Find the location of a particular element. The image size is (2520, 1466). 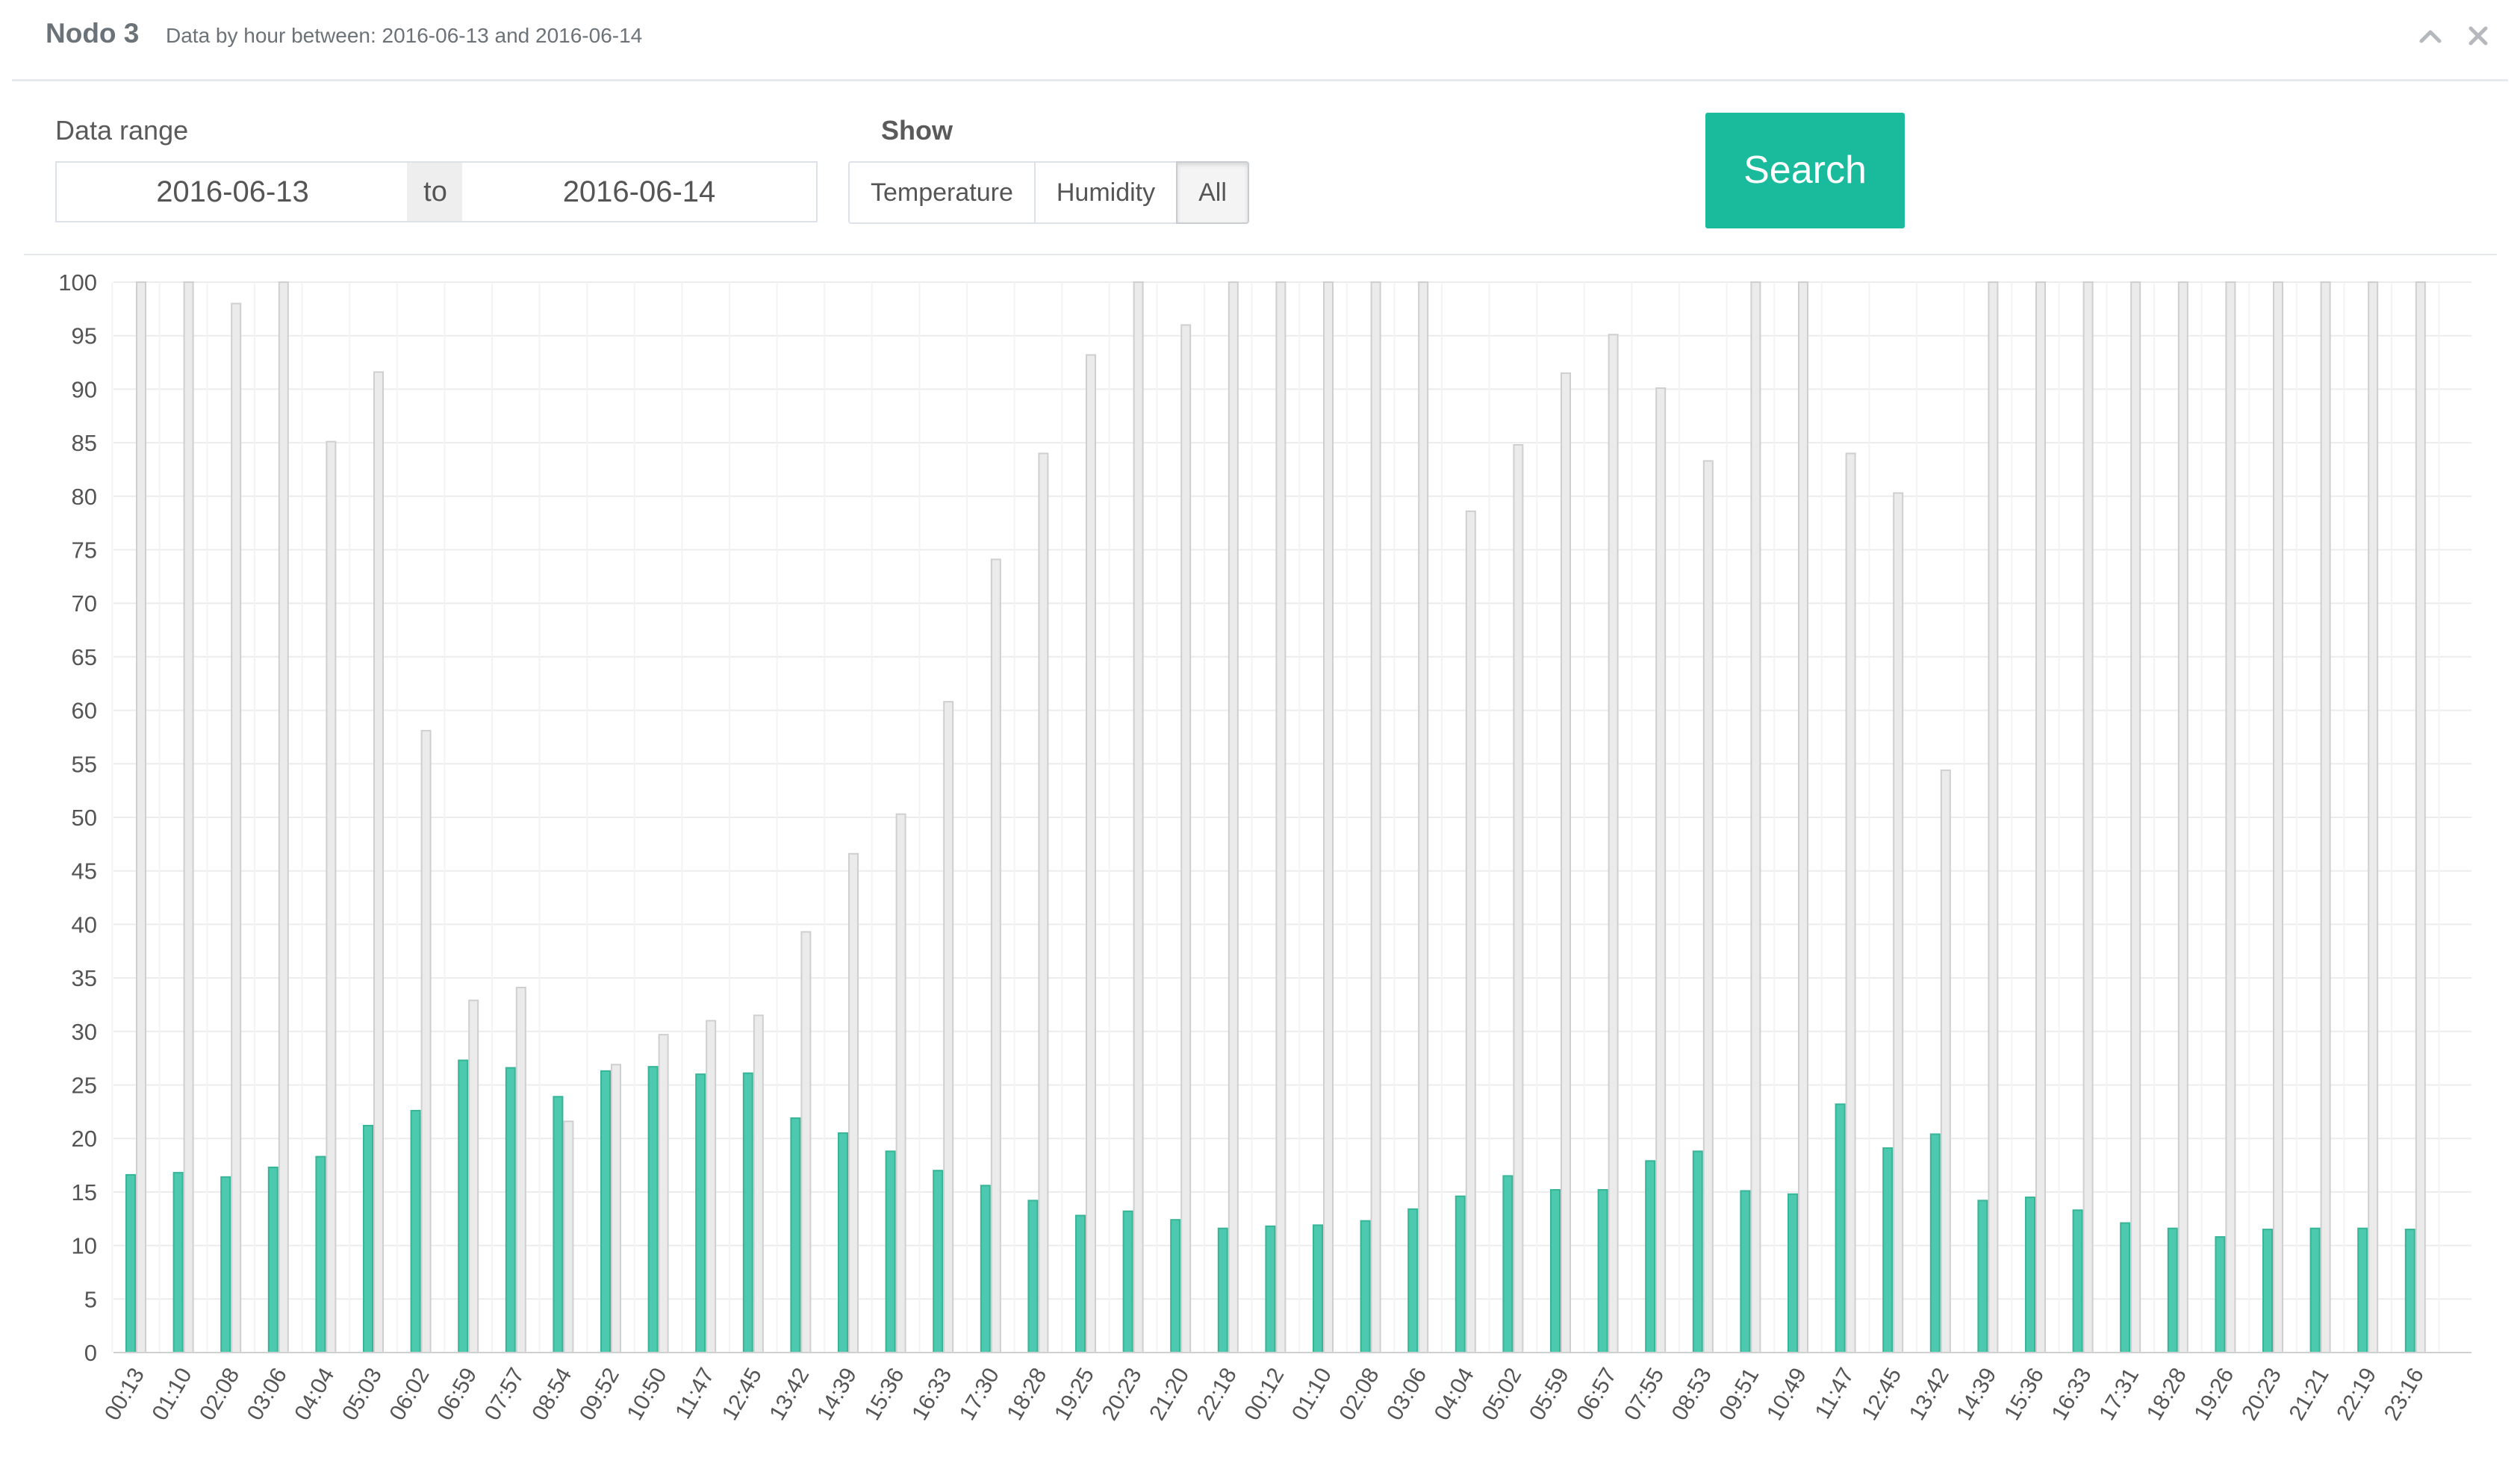

y-tick-label: 40 is located at coordinates (84, 924).